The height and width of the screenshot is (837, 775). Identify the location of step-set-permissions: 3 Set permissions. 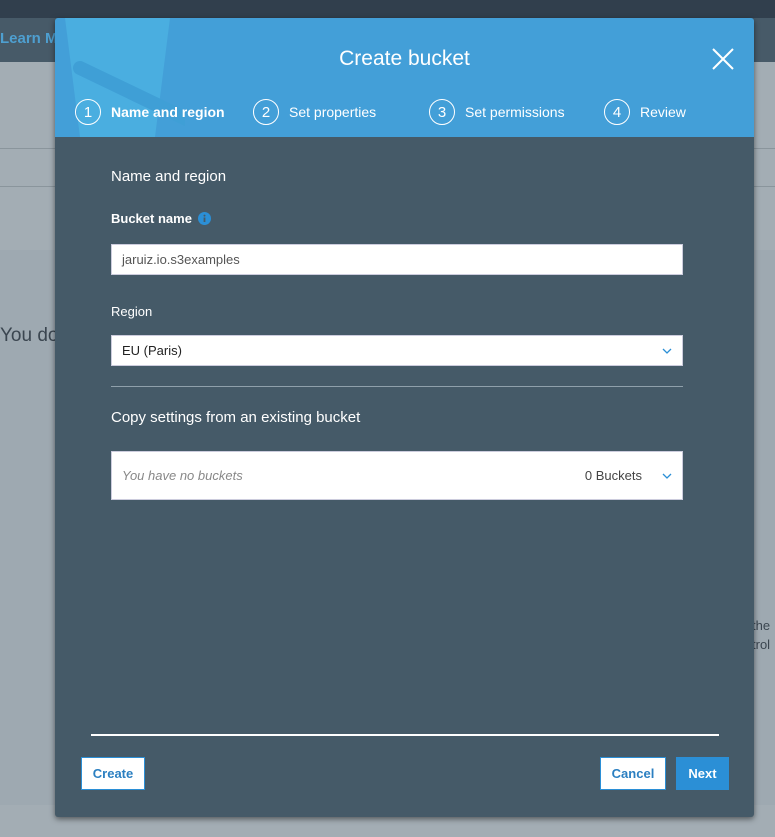
(516, 112).